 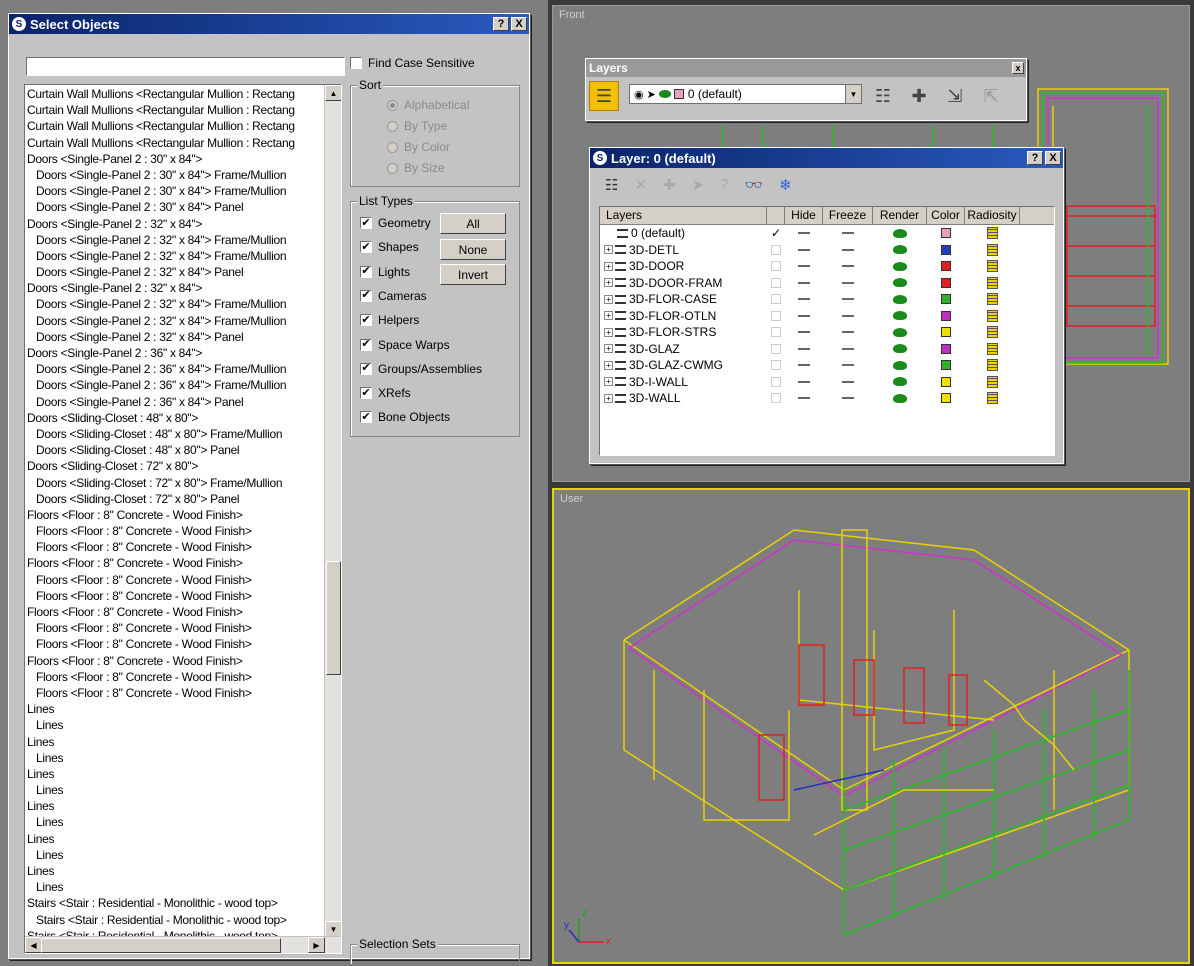 I want to click on layer-row: +3D-DOOR, so click(x=827, y=266).